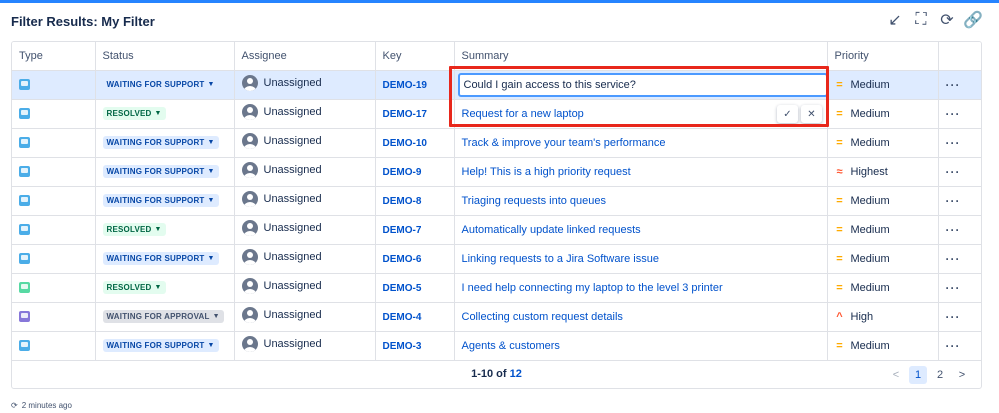 The image size is (999, 413). I want to click on column-header-summary: Summary, so click(641, 56).